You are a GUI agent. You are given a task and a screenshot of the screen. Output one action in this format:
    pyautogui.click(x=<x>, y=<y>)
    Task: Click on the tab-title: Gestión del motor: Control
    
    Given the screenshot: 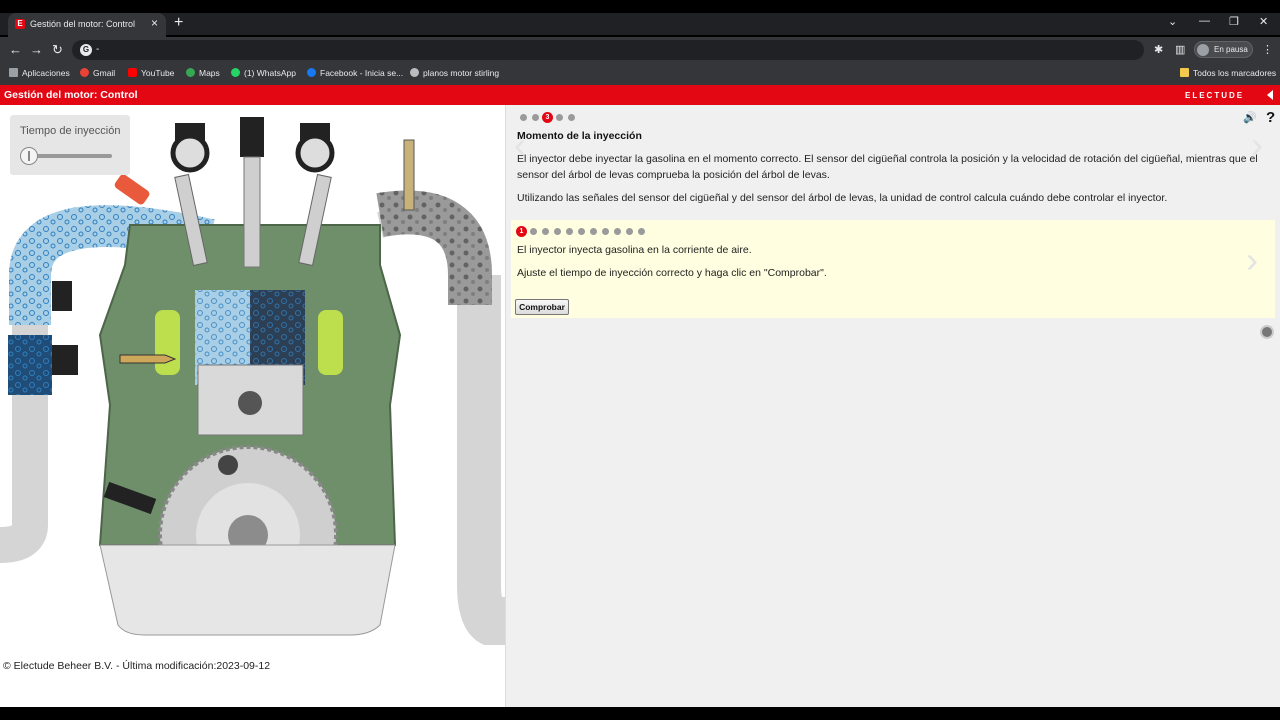 What is the action you would take?
    pyautogui.click(x=83, y=24)
    